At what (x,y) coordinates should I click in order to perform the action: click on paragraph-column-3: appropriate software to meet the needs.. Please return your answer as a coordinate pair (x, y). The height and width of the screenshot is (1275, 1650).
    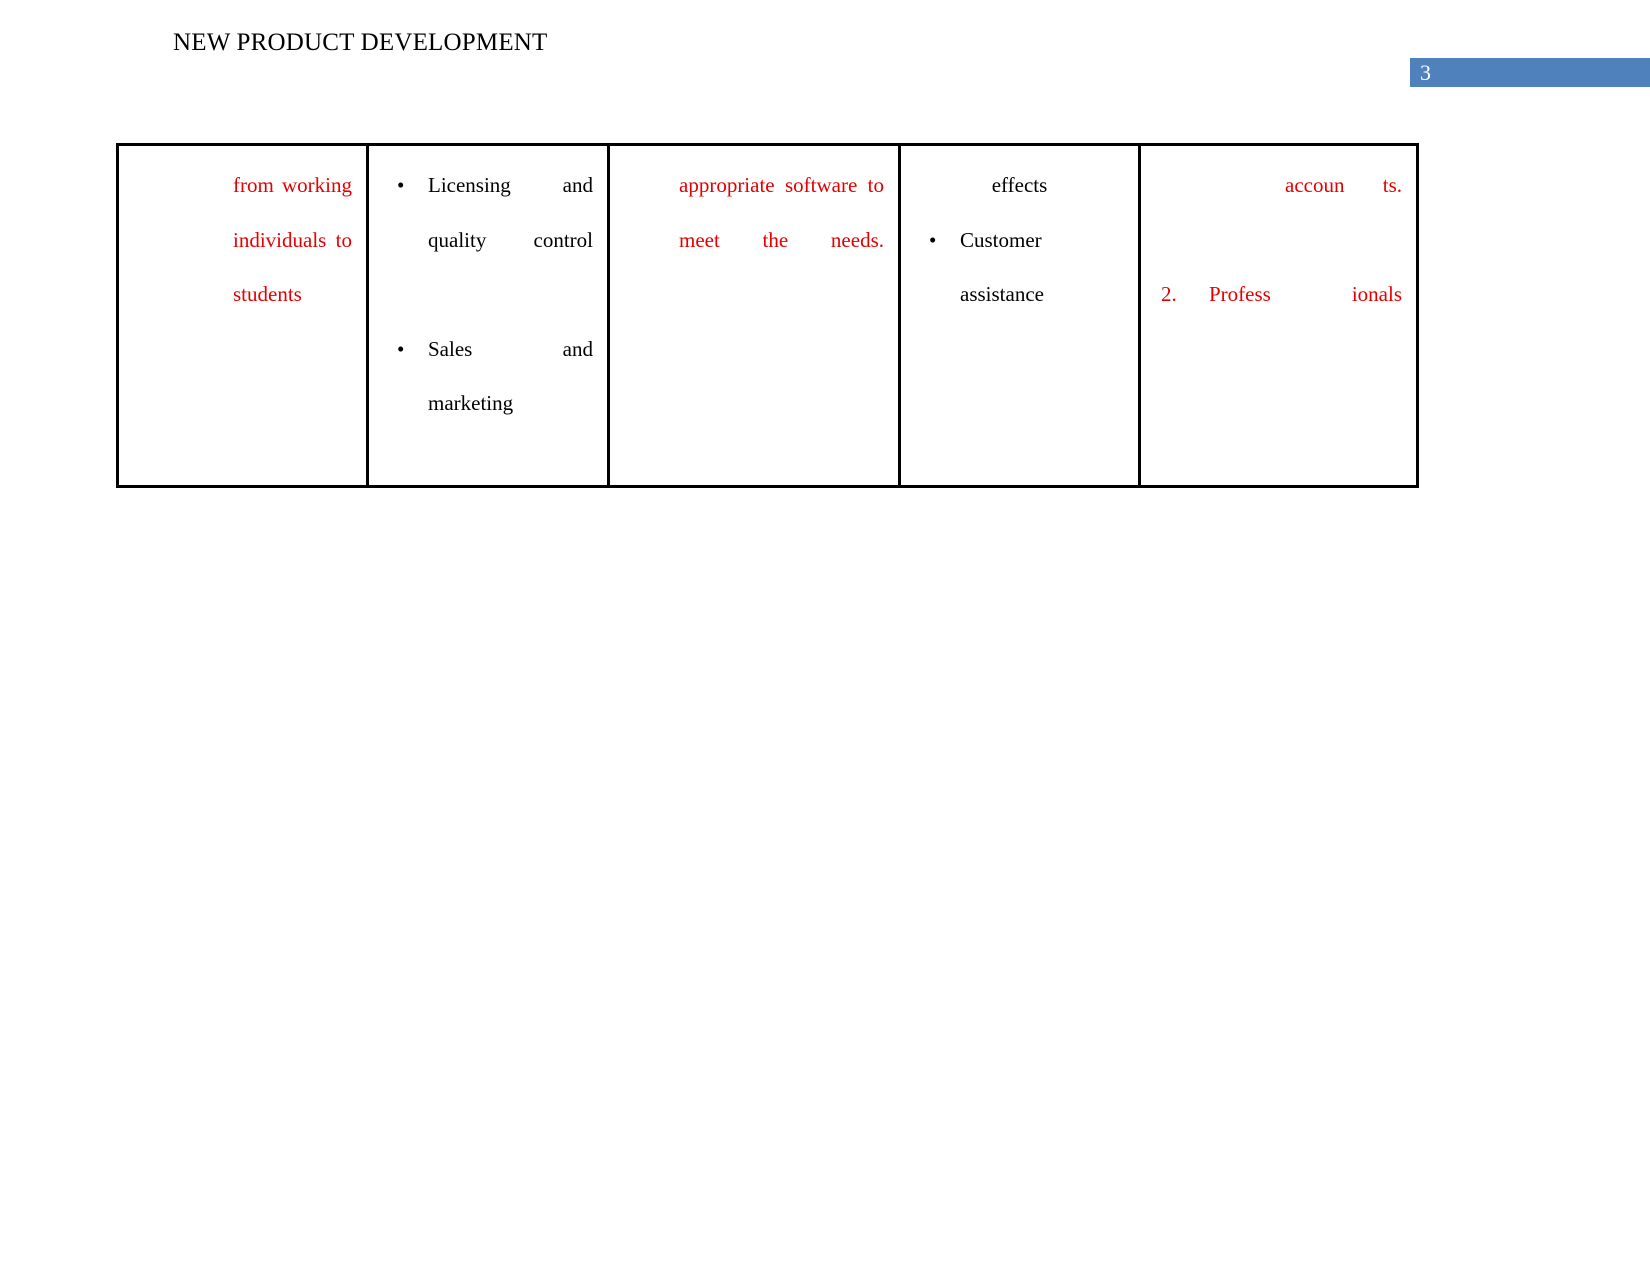
    Looking at the image, I should click on (781, 212).